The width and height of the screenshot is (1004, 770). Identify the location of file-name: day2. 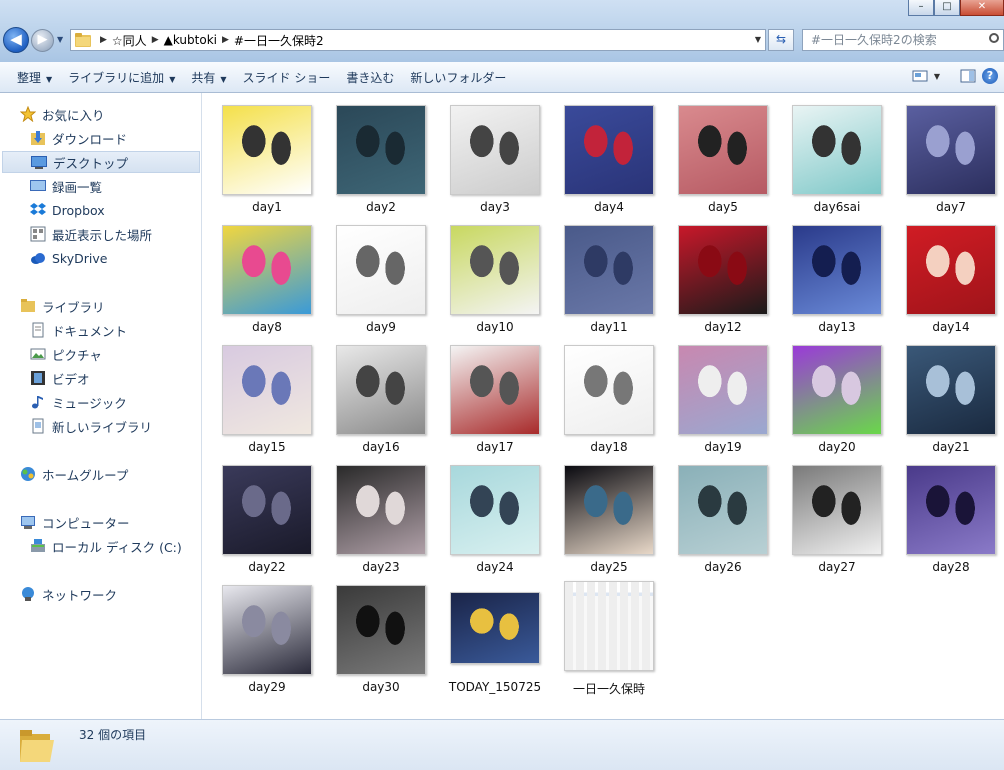
(381, 207).